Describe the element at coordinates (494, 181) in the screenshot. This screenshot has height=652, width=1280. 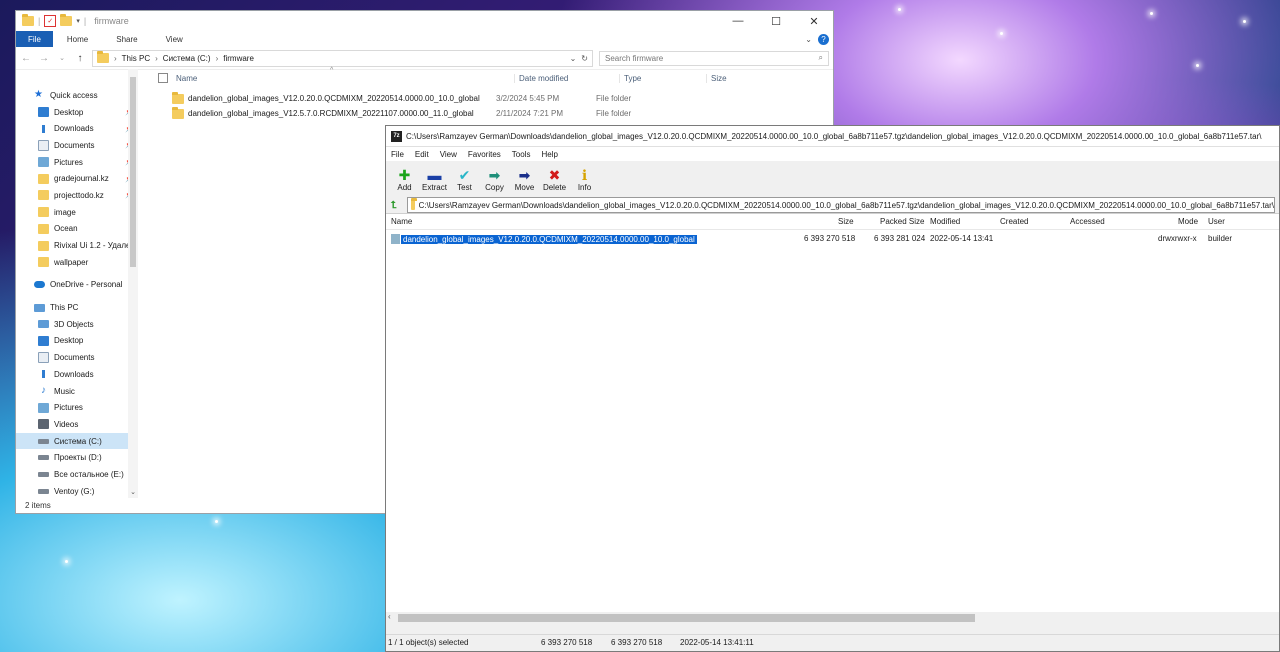
I see `copy-button: ➡ Copy` at that location.